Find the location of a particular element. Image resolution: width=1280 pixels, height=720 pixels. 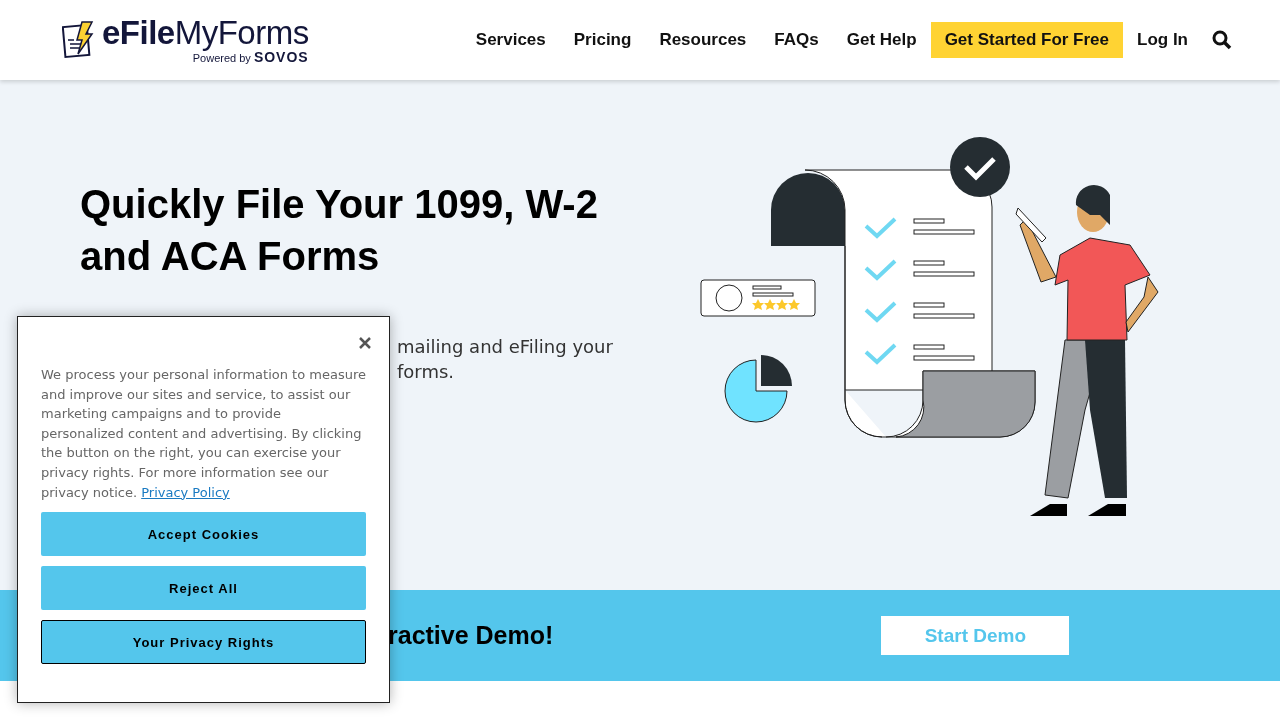

demo-heading: ractive Demo! is located at coordinates (471, 635).